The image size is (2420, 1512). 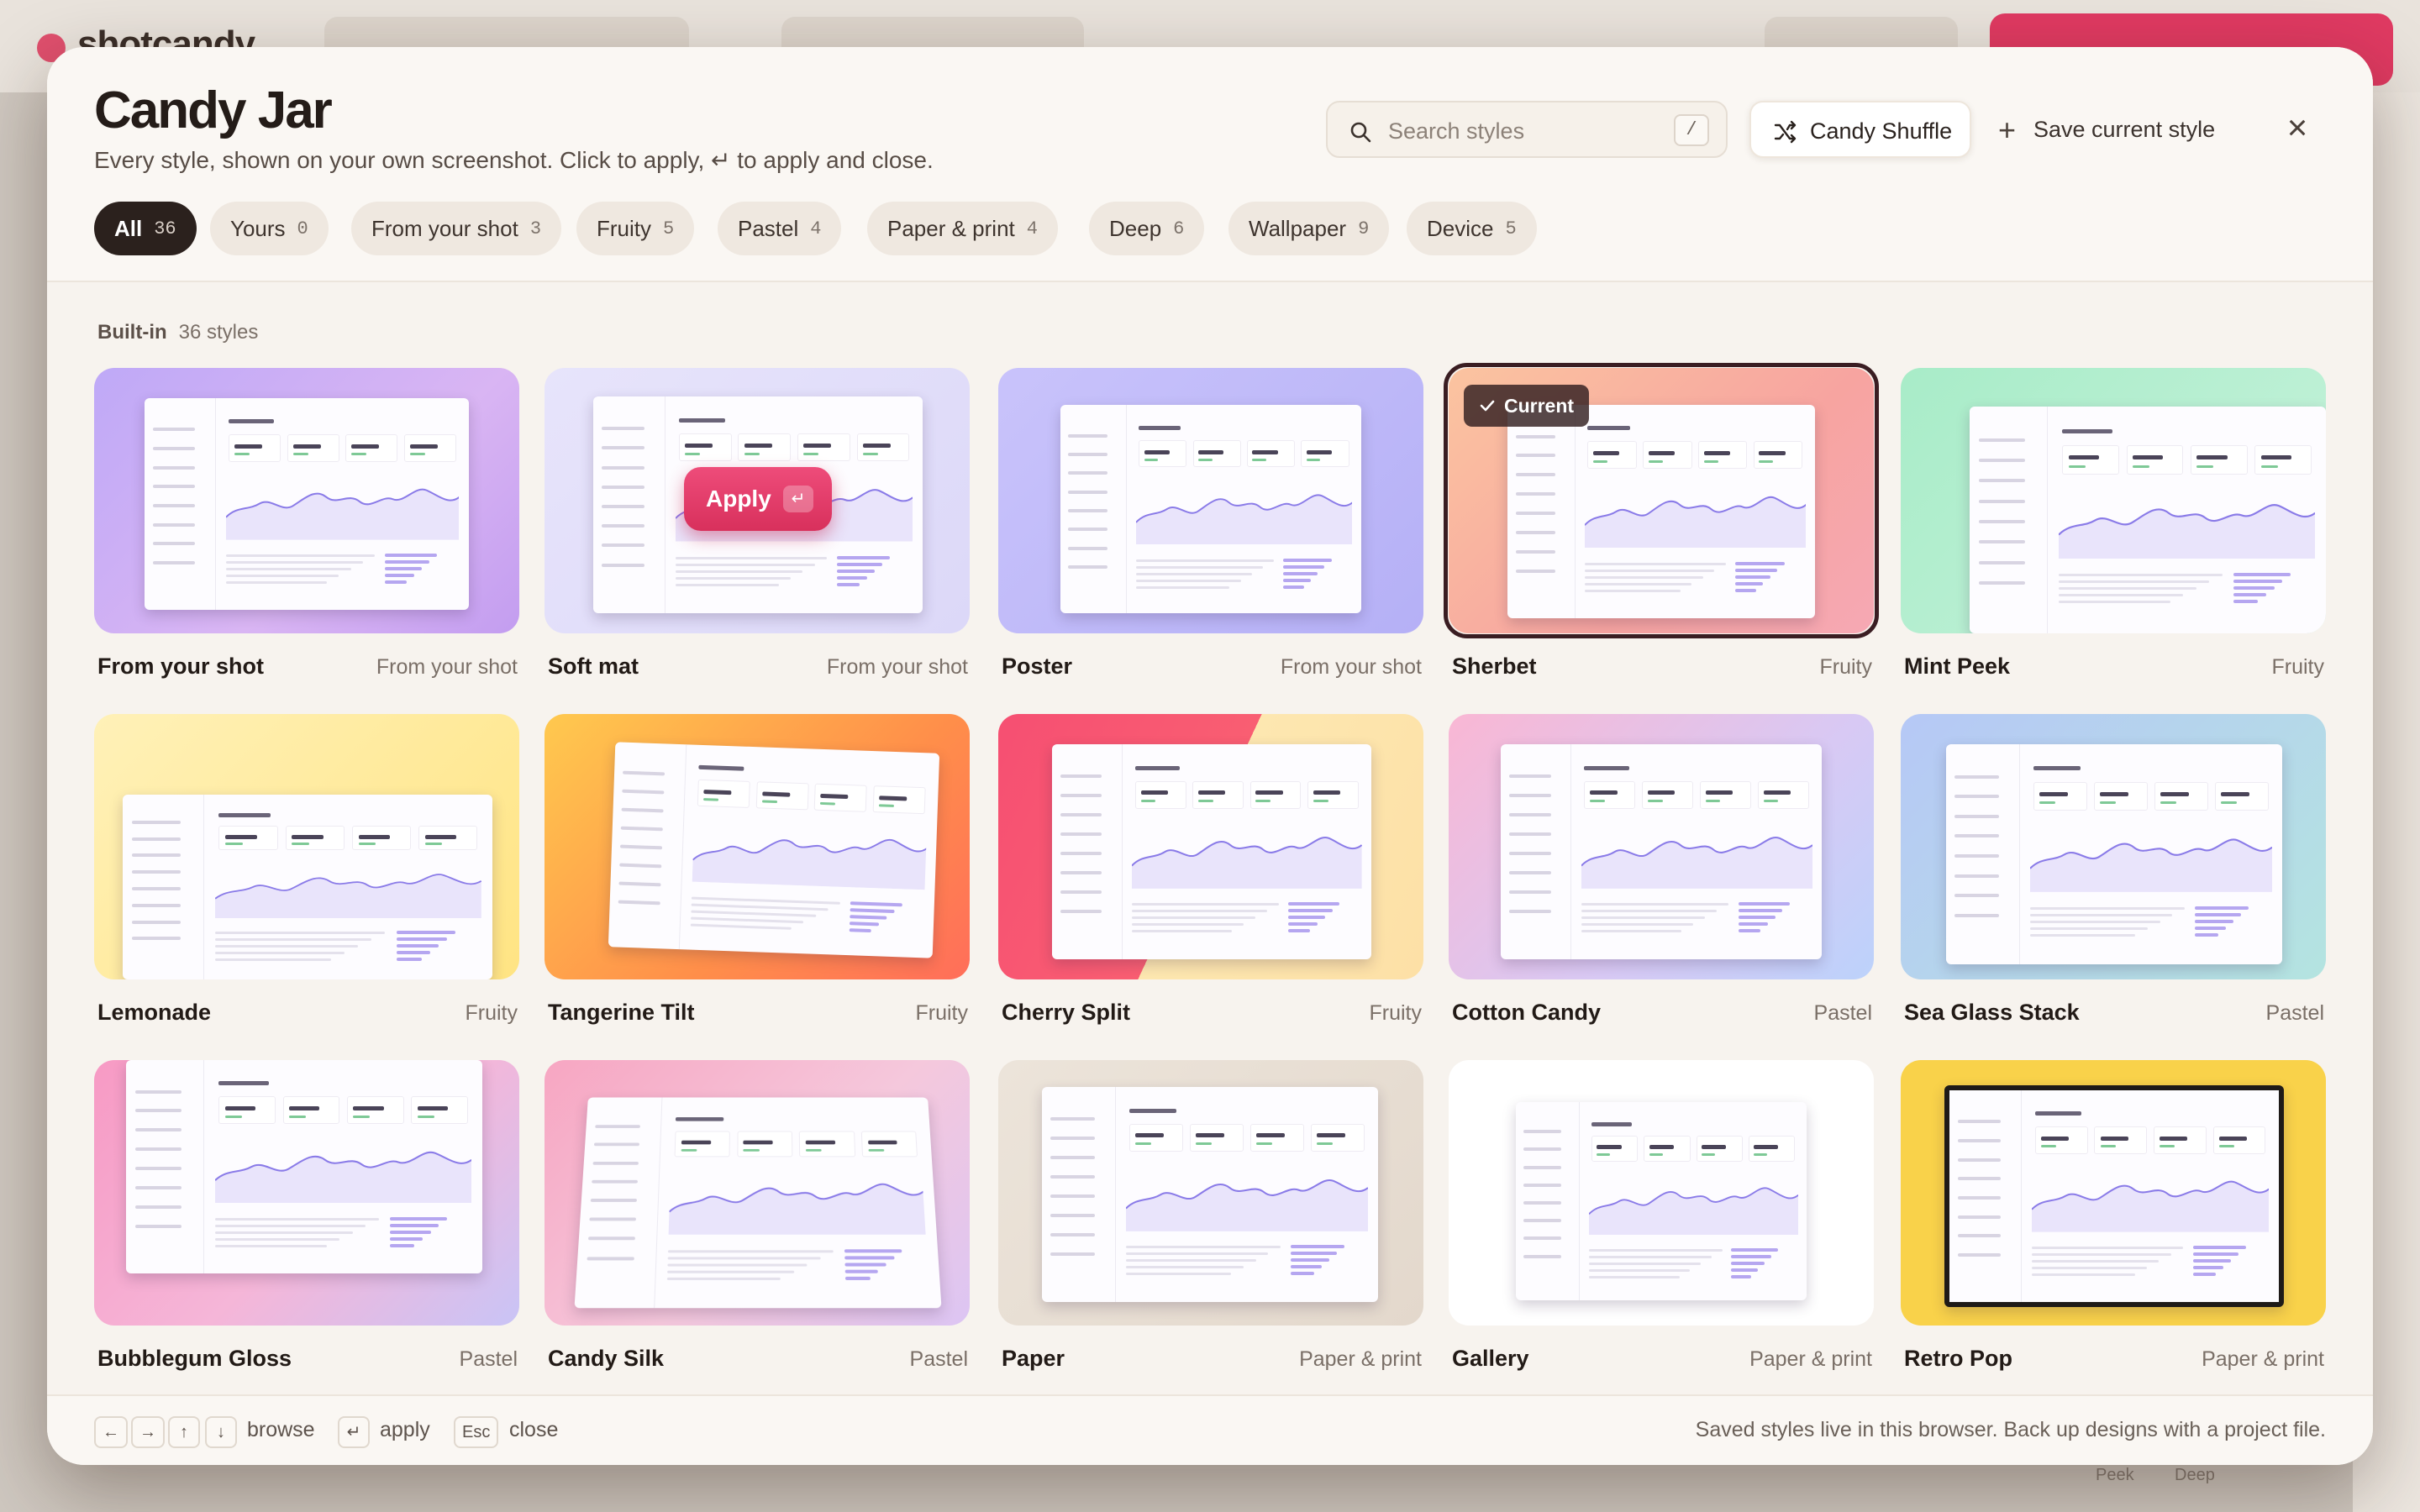 I want to click on filter-chip-label: All, so click(x=128, y=228).